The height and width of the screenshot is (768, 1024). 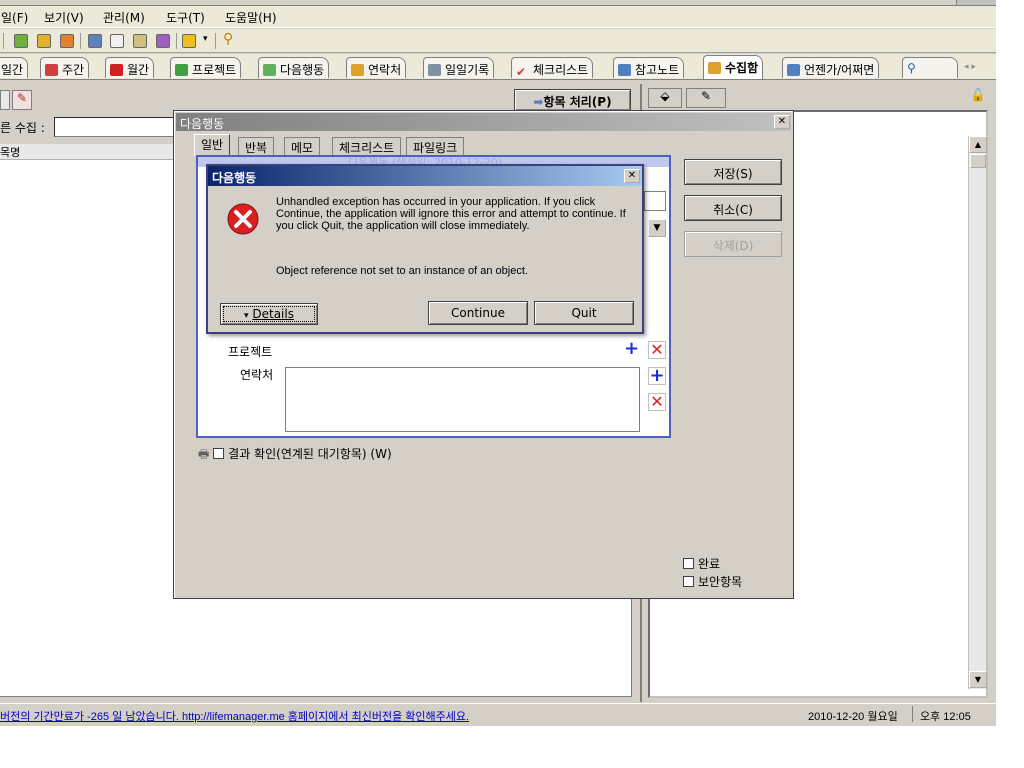 I want to click on tab-weekly: 주간, so click(x=65, y=67).